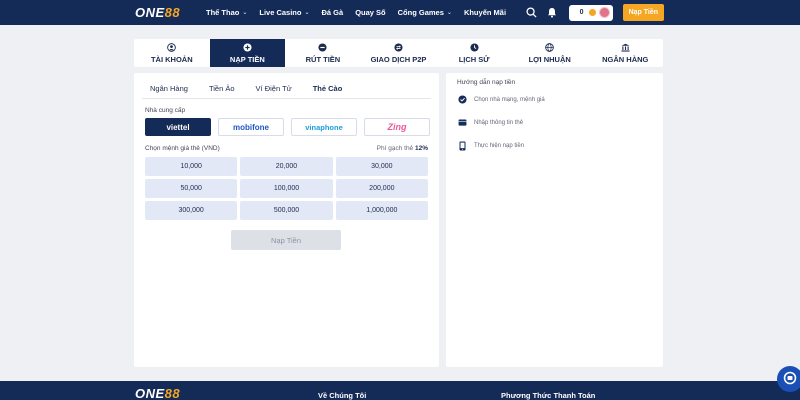 This screenshot has height=400, width=800. I want to click on nav-item-da-ga: Đá Gà, so click(333, 12).